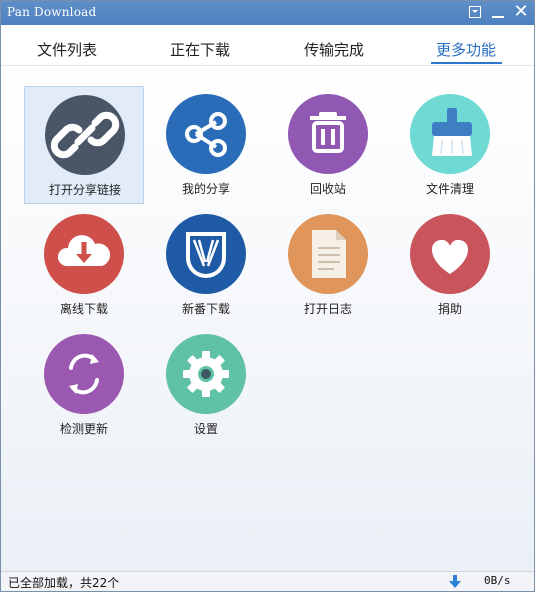  What do you see at coordinates (449, 189) in the screenshot?
I see `tile-label: 文件清理` at bounding box center [449, 189].